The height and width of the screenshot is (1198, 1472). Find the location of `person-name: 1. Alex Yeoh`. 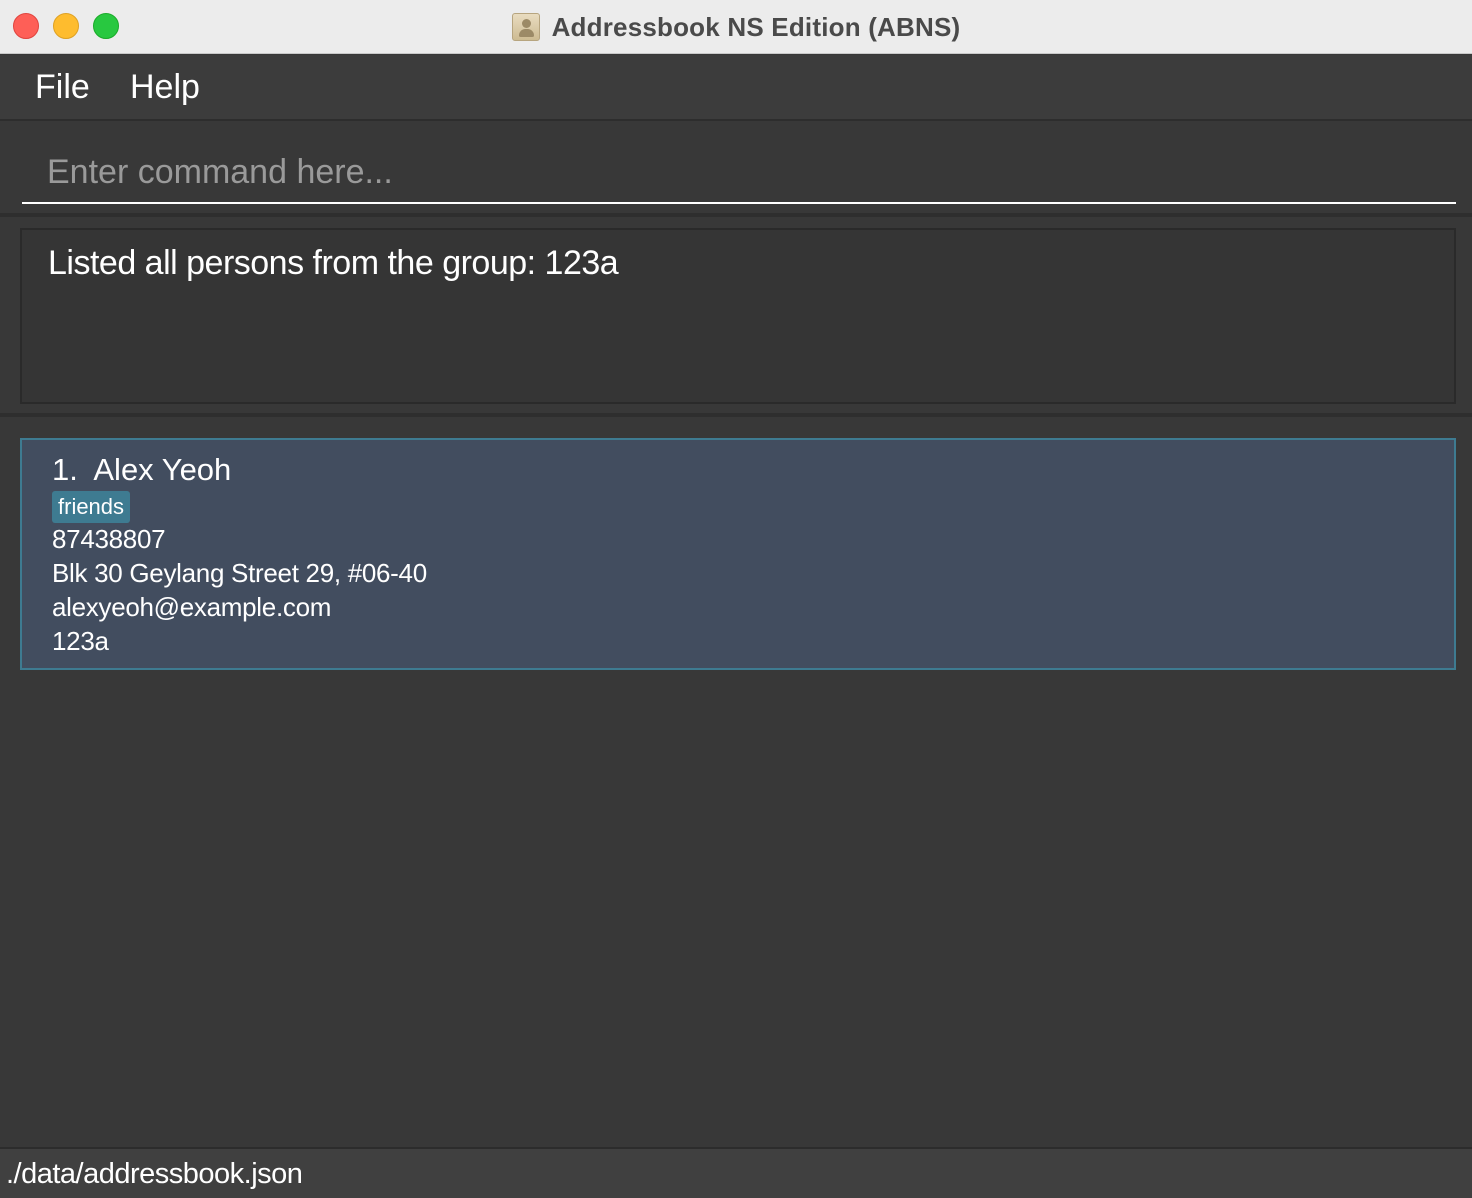

person-name: 1. Alex Yeoh is located at coordinates (141, 470).